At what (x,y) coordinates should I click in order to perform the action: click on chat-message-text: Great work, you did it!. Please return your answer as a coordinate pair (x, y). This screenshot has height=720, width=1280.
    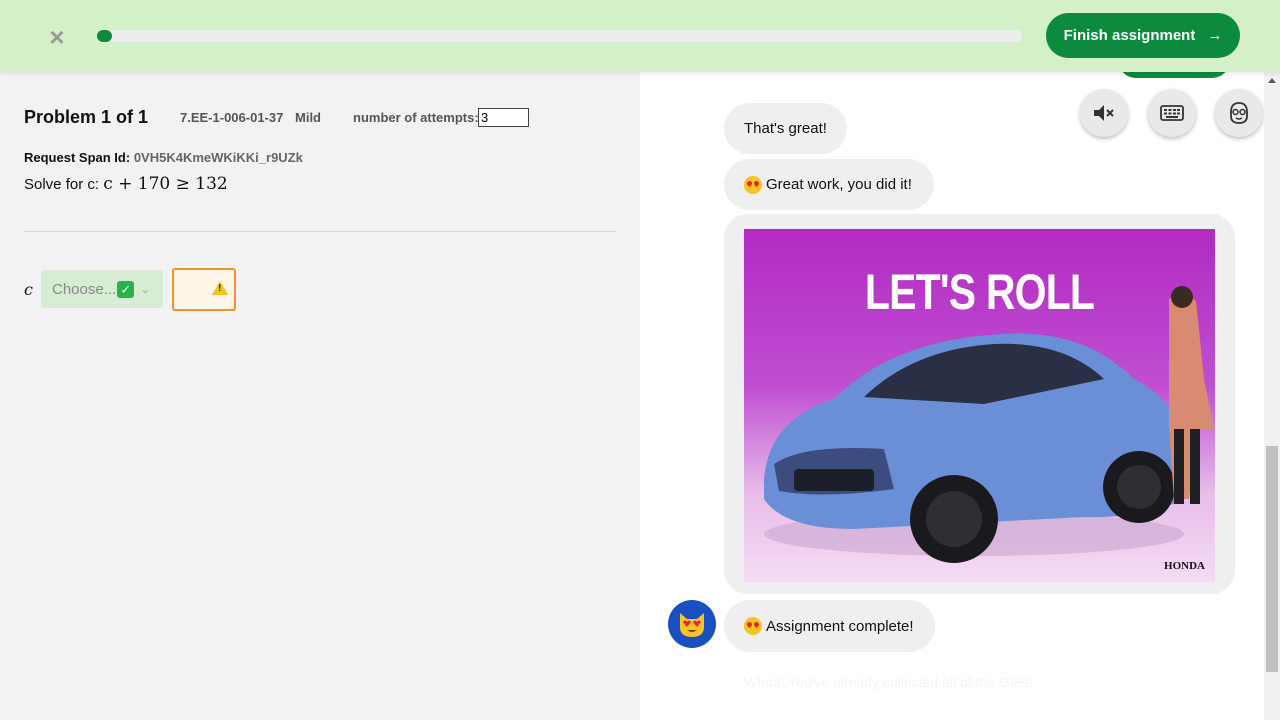
    Looking at the image, I should click on (839, 184).